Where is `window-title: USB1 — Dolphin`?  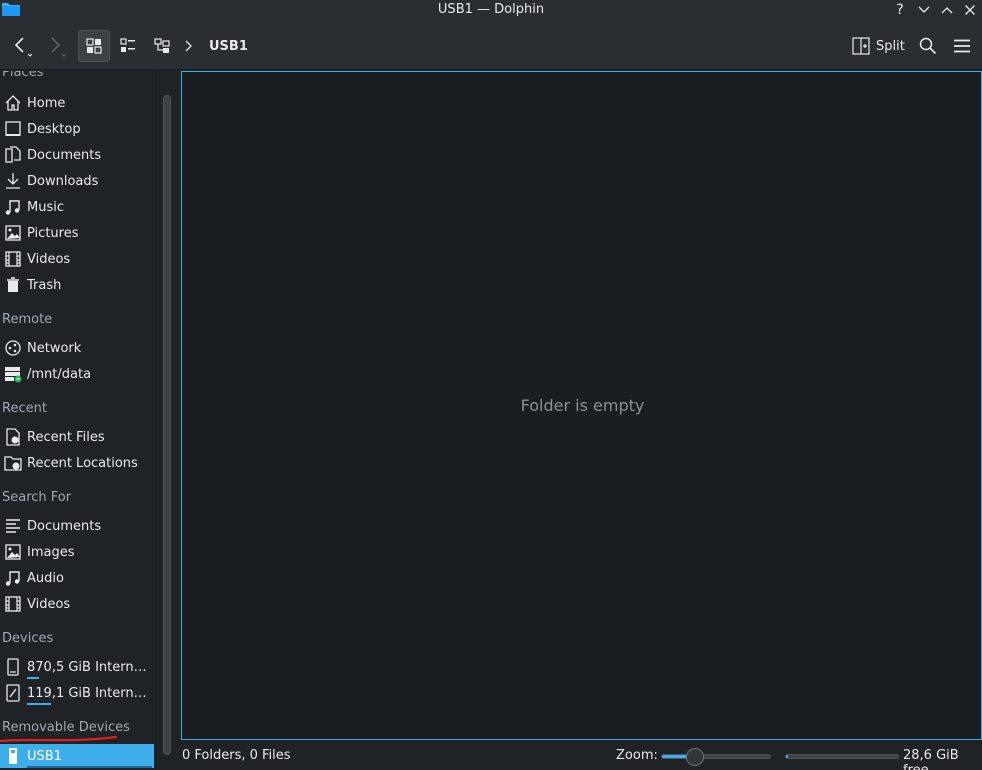 window-title: USB1 — Dolphin is located at coordinates (491, 9).